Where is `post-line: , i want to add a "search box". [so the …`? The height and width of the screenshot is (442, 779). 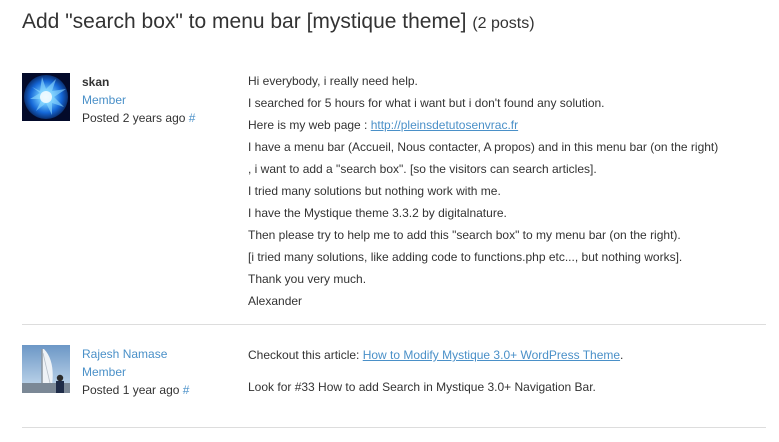 post-line: , i want to add a "search box". [so the … is located at coordinates (422, 169).